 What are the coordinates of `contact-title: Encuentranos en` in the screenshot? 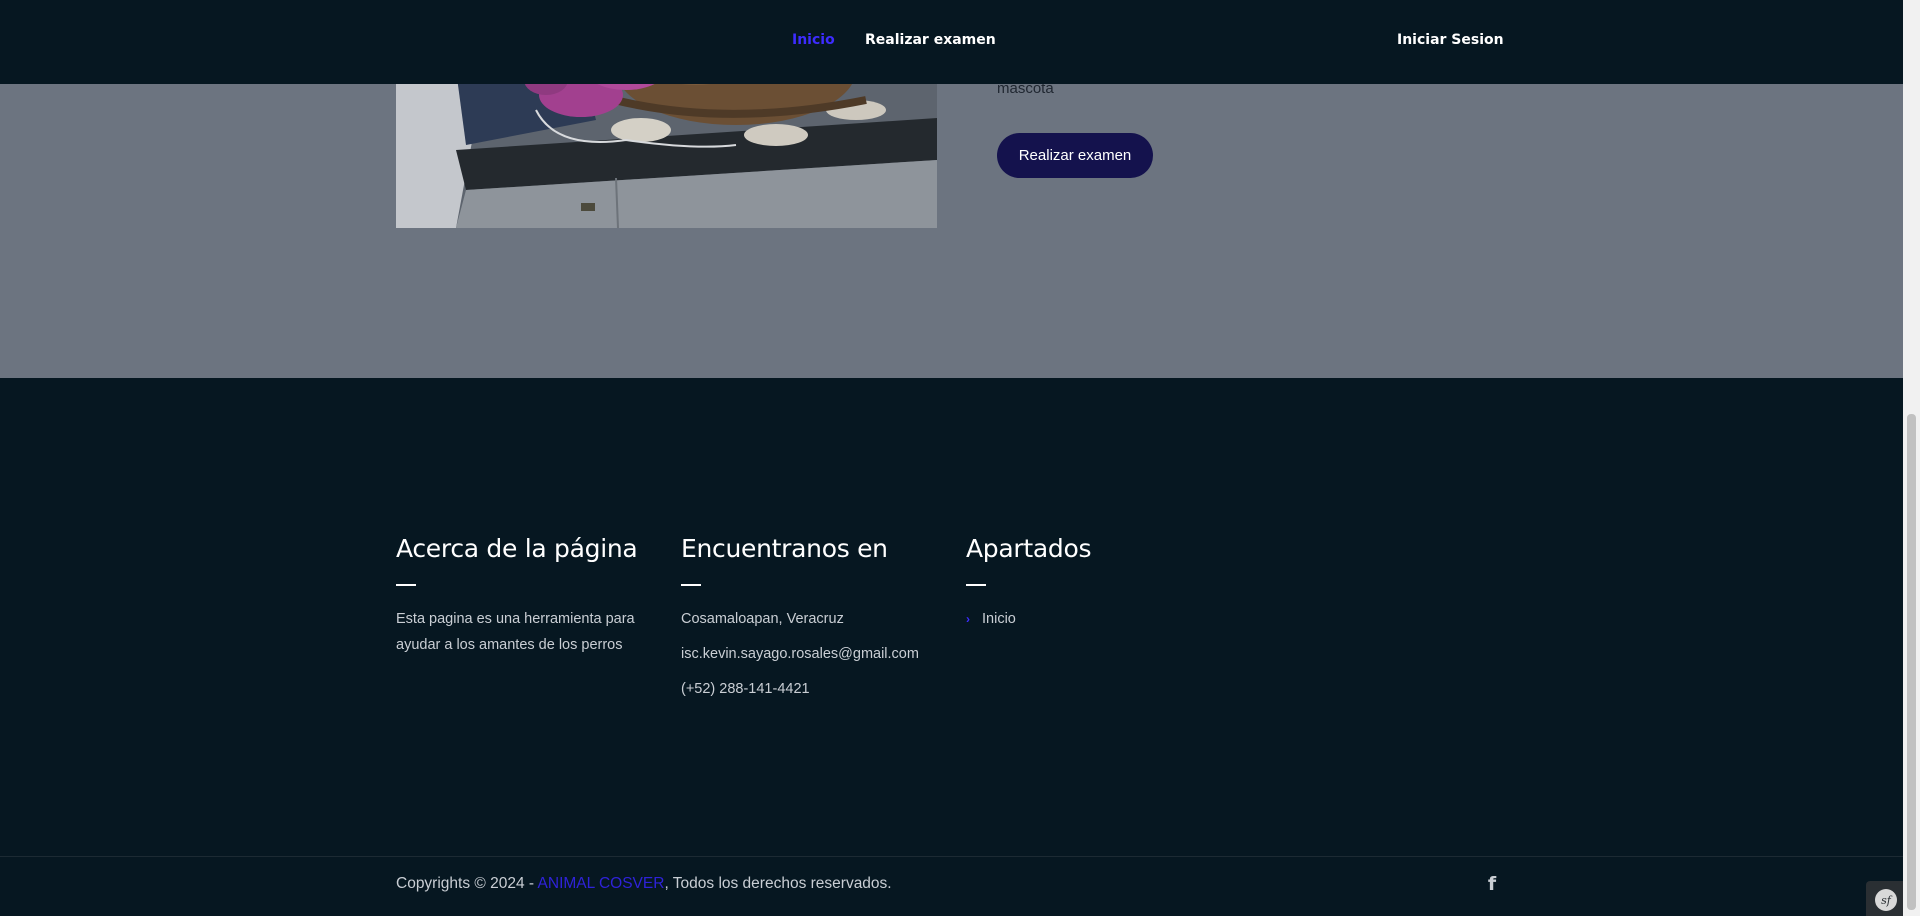 It's located at (784, 548).